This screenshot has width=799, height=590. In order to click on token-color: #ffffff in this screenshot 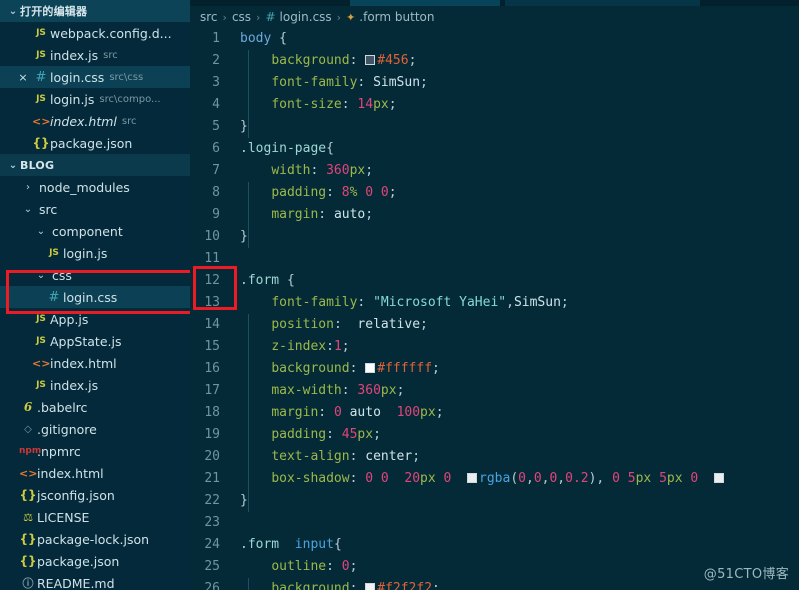, I will do `click(405, 368)`.